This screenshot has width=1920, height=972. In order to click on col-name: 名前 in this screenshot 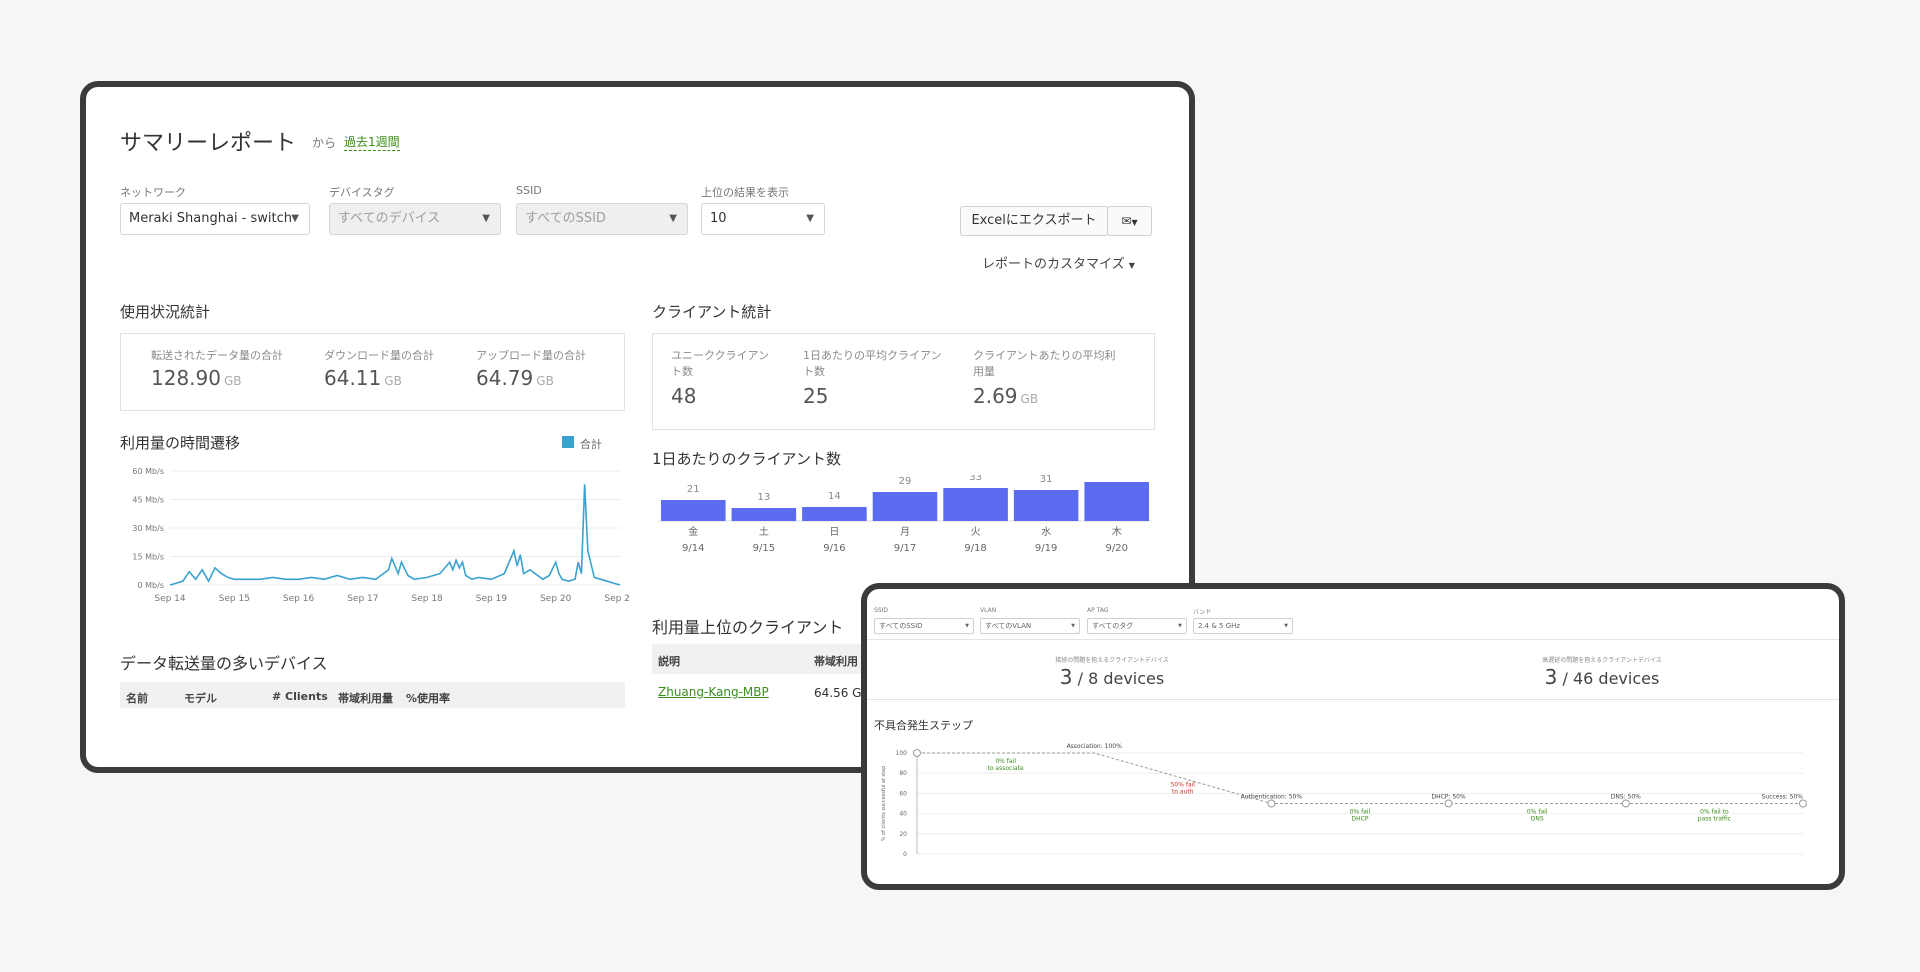, I will do `click(137, 698)`.